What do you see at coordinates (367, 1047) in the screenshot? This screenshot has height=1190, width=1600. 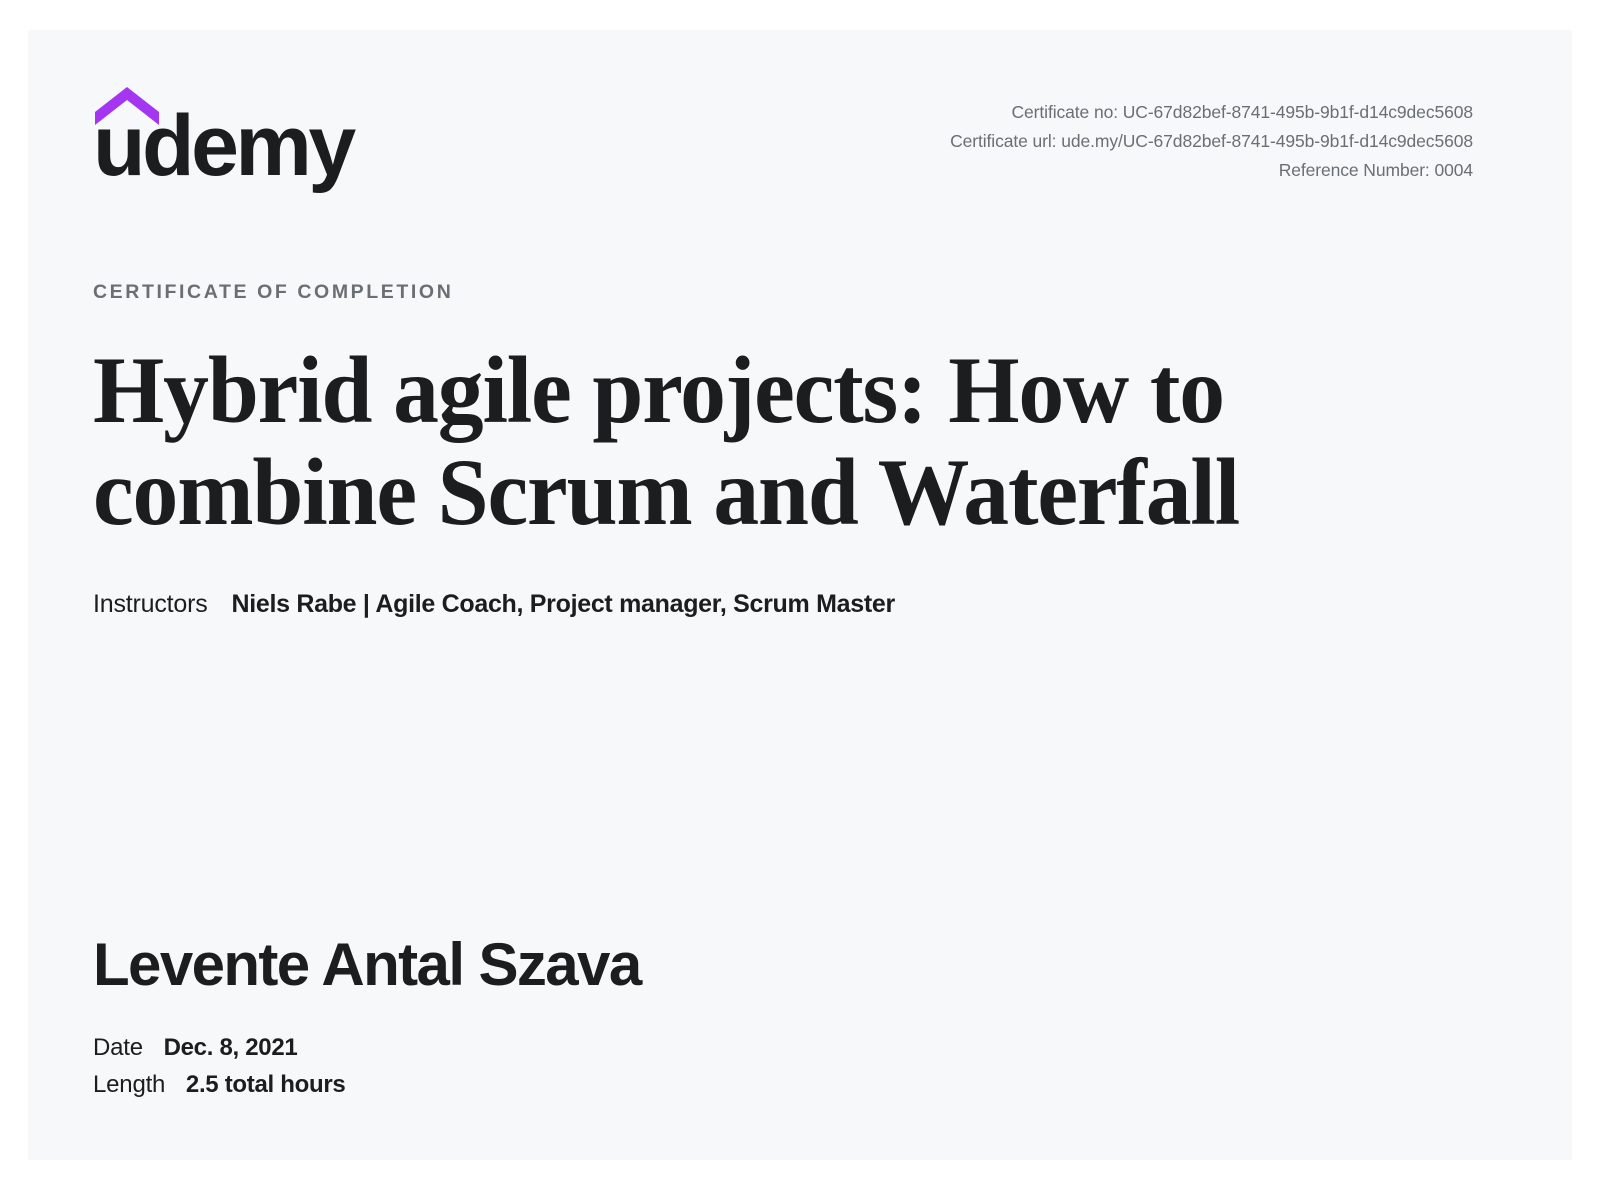 I see `date-row: Date Dec. 8, 2021` at bounding box center [367, 1047].